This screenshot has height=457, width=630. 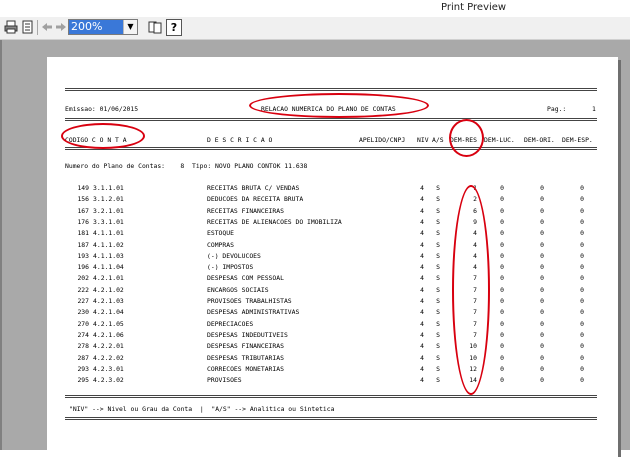 What do you see at coordinates (108, 357) in the screenshot?
I see `row-code: 4.2.2.02` at bounding box center [108, 357].